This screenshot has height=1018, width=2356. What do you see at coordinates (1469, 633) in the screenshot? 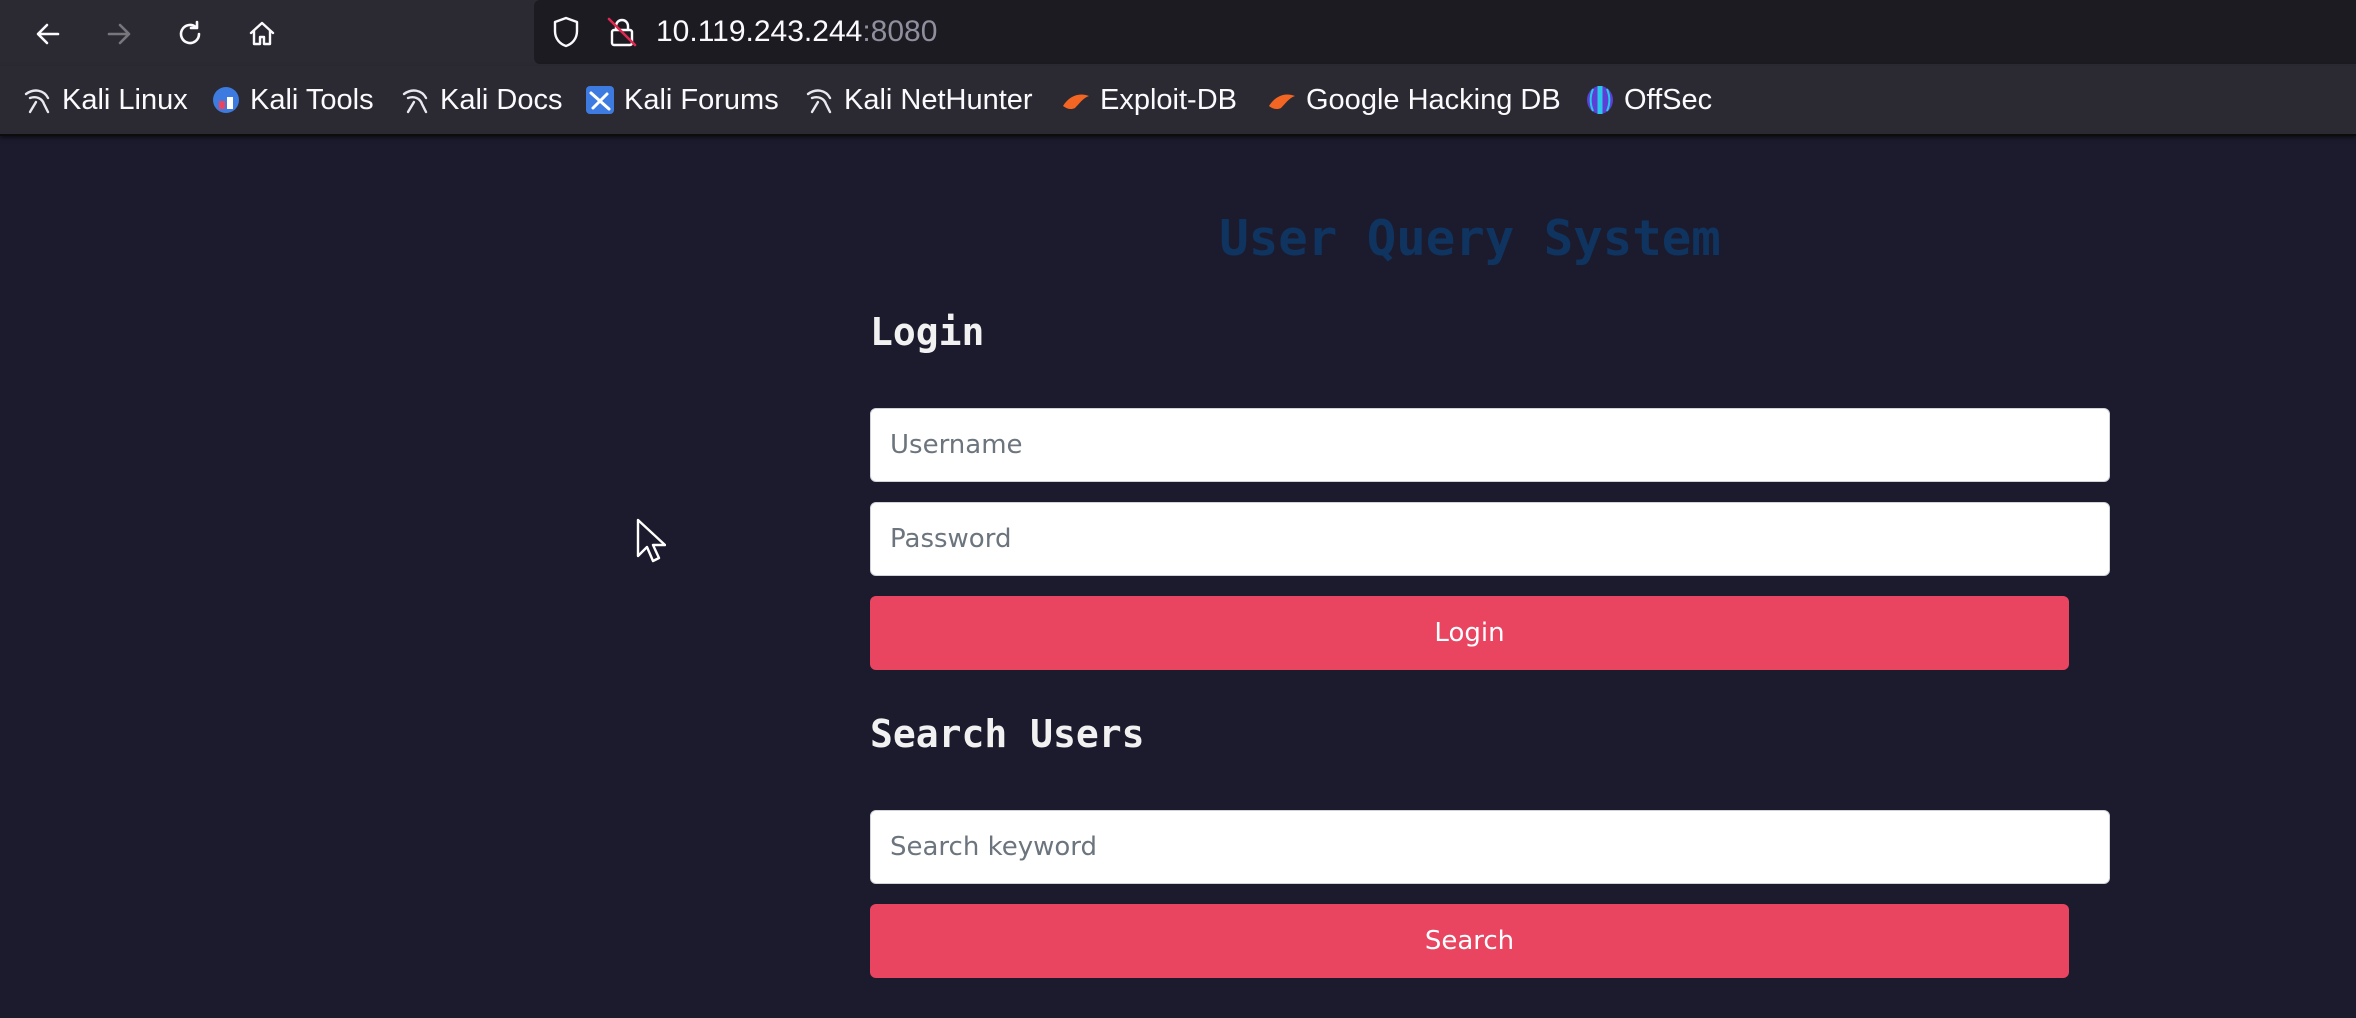
I see `login-button: Login` at bounding box center [1469, 633].